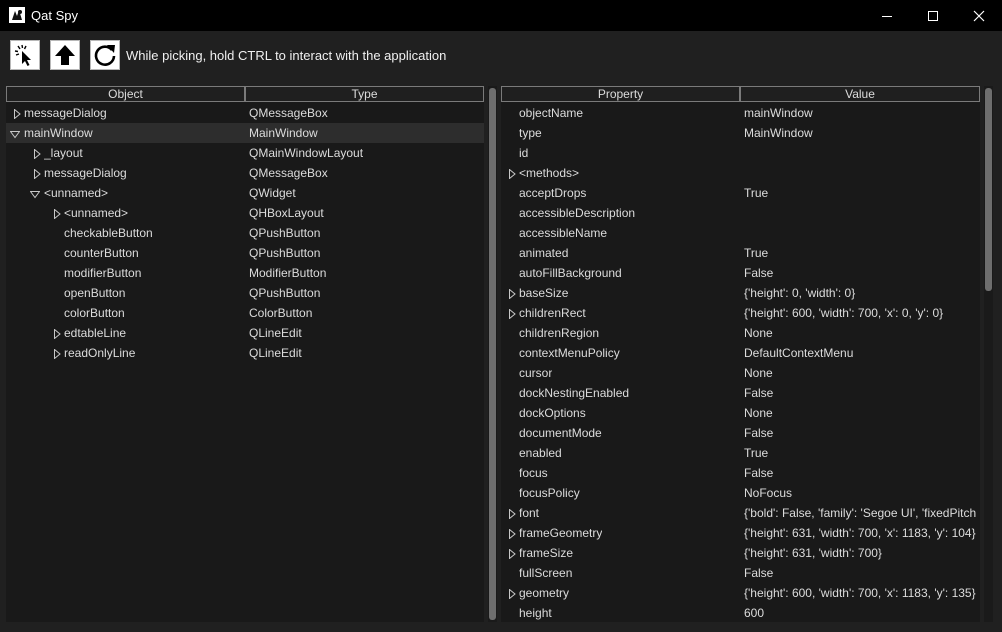  Describe the element at coordinates (620, 94) in the screenshot. I see `column-header-property: Property` at that location.